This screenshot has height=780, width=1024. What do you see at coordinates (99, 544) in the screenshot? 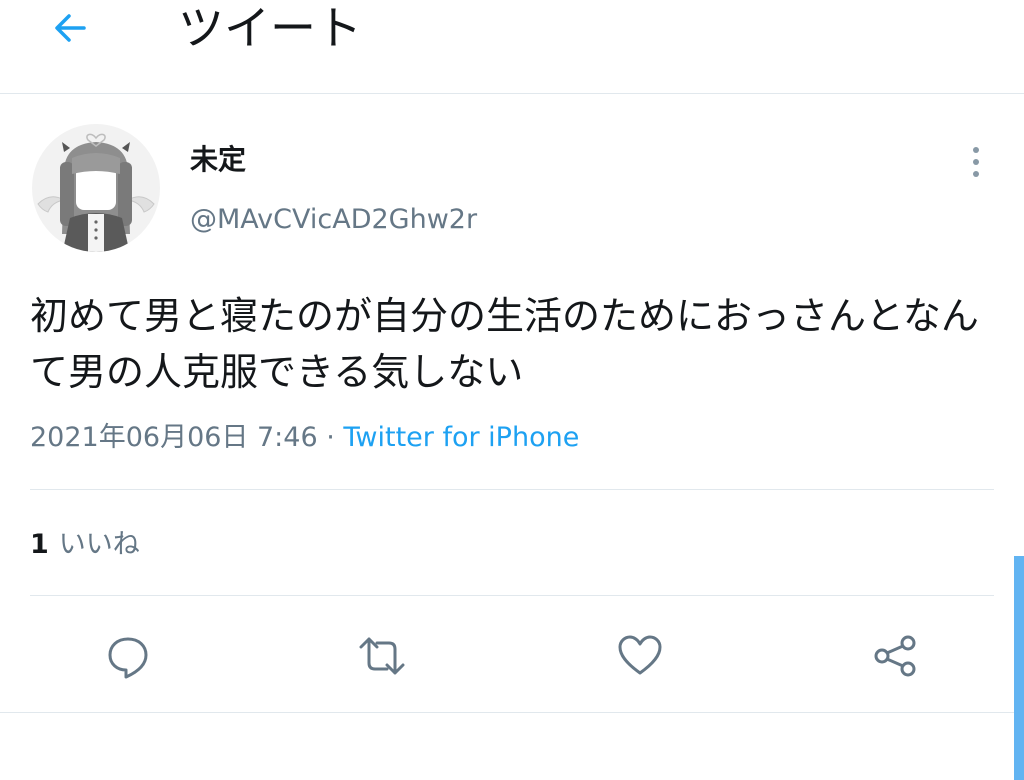
I see `likes-label: いいね` at bounding box center [99, 544].